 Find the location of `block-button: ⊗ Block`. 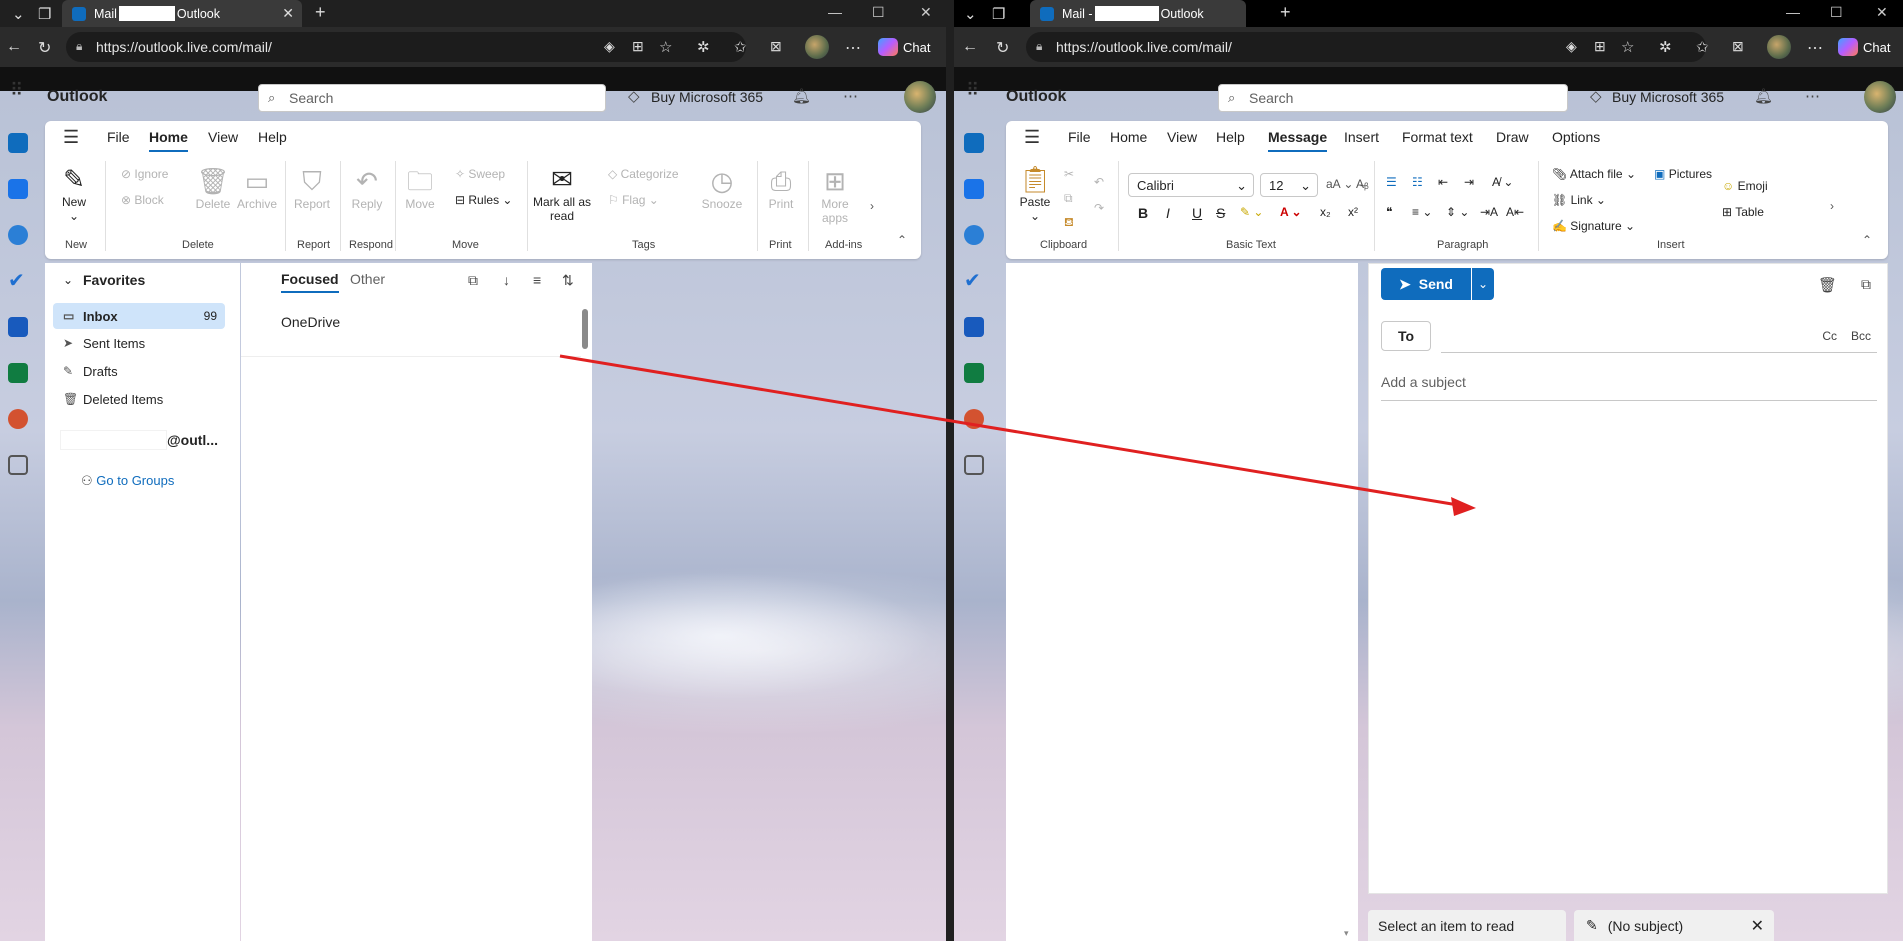

block-button: ⊗ Block is located at coordinates (142, 200).